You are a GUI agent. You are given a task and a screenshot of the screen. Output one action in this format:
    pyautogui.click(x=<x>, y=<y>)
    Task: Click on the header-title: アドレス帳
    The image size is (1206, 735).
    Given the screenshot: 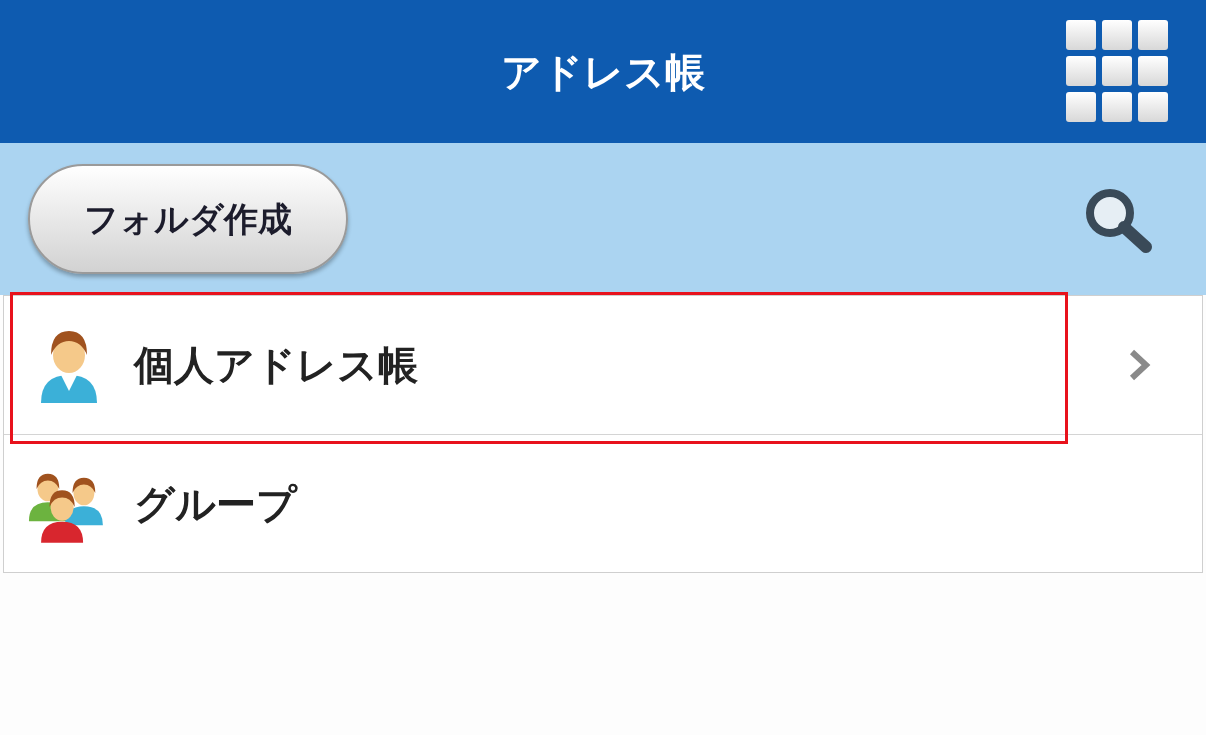 What is the action you would take?
    pyautogui.click(x=603, y=72)
    